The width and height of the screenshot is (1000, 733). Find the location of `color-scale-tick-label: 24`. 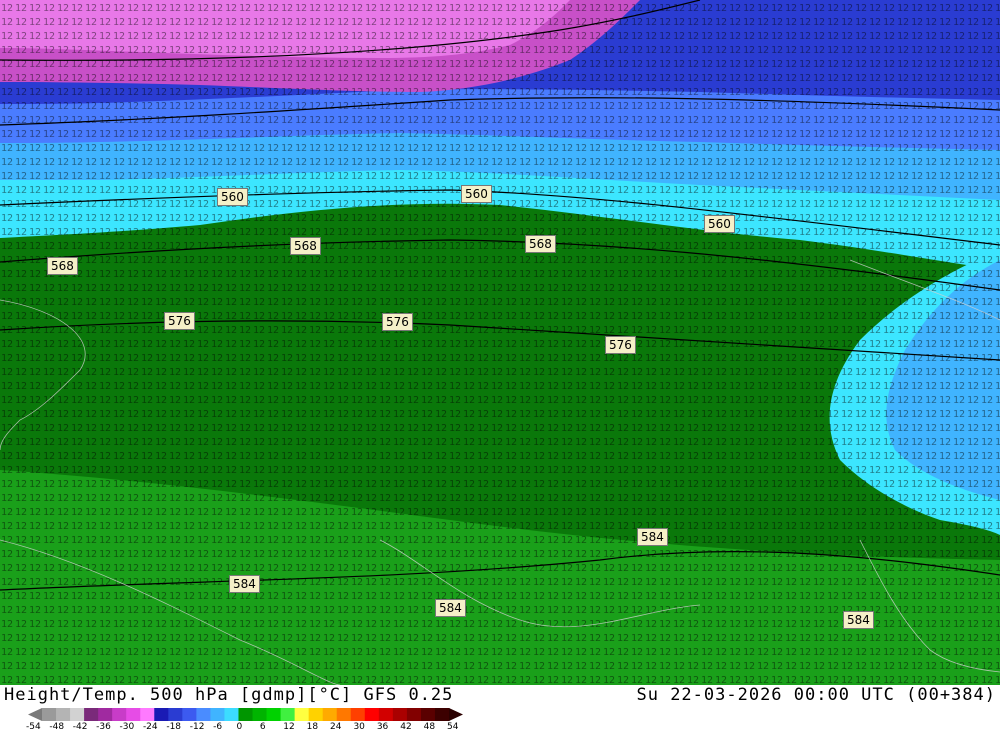

color-scale-tick-label: 24 is located at coordinates (336, 727).